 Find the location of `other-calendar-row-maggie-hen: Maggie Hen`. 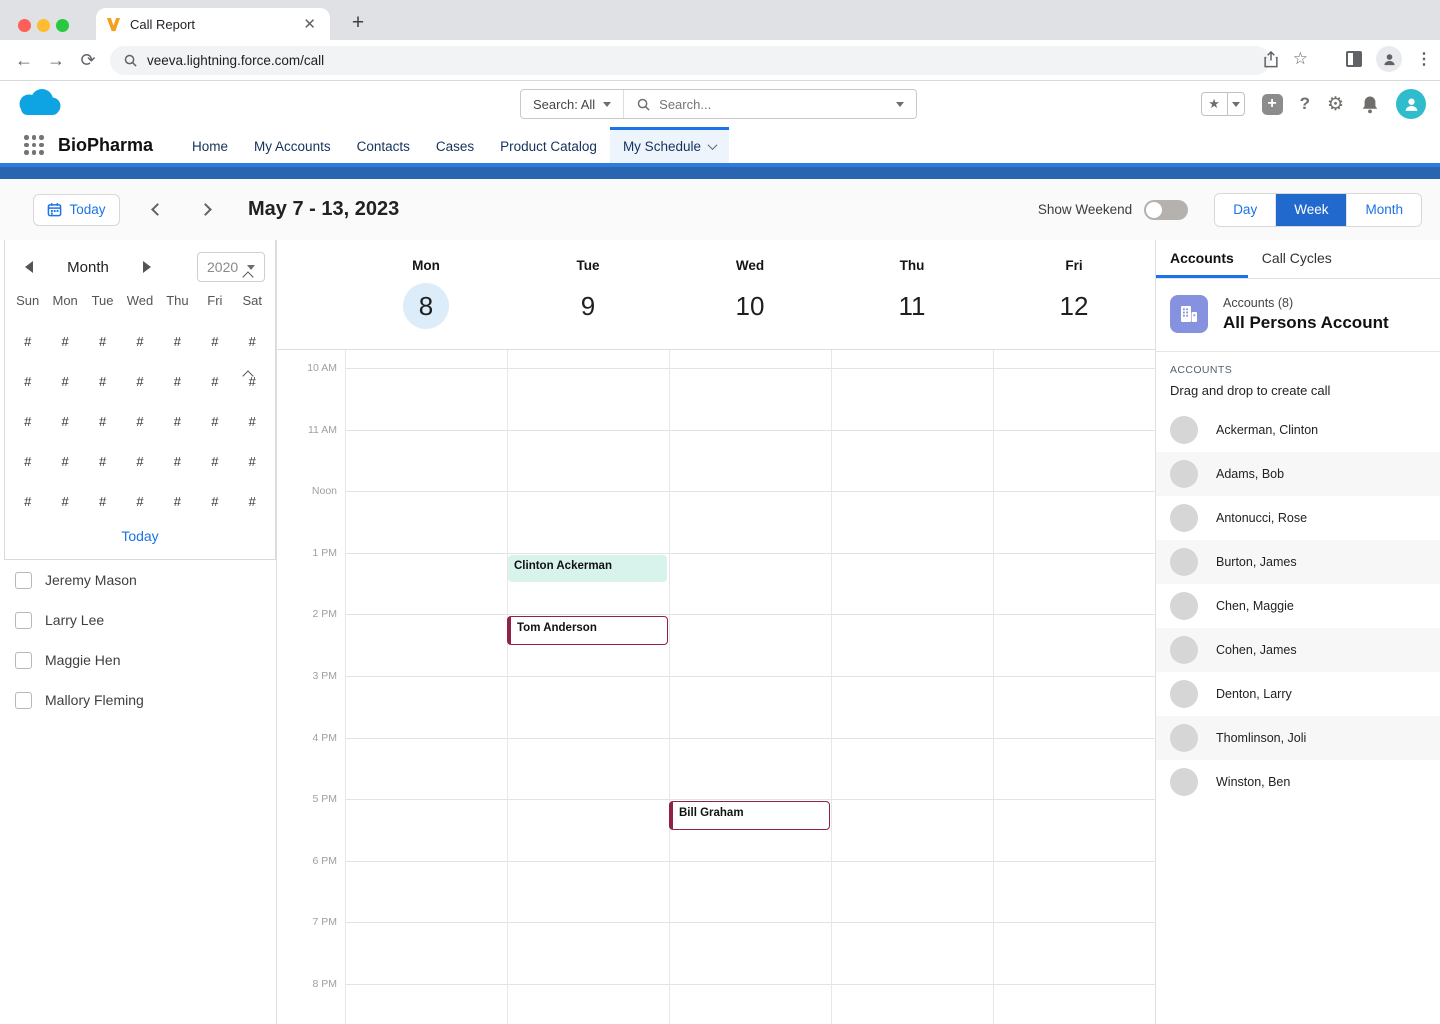

other-calendar-row-maggie-hen: Maggie Hen is located at coordinates (138, 660).